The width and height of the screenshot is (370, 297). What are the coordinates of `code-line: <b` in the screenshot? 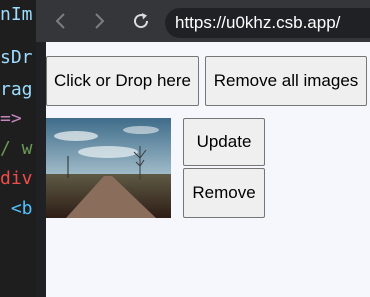 It's located at (16, 208).